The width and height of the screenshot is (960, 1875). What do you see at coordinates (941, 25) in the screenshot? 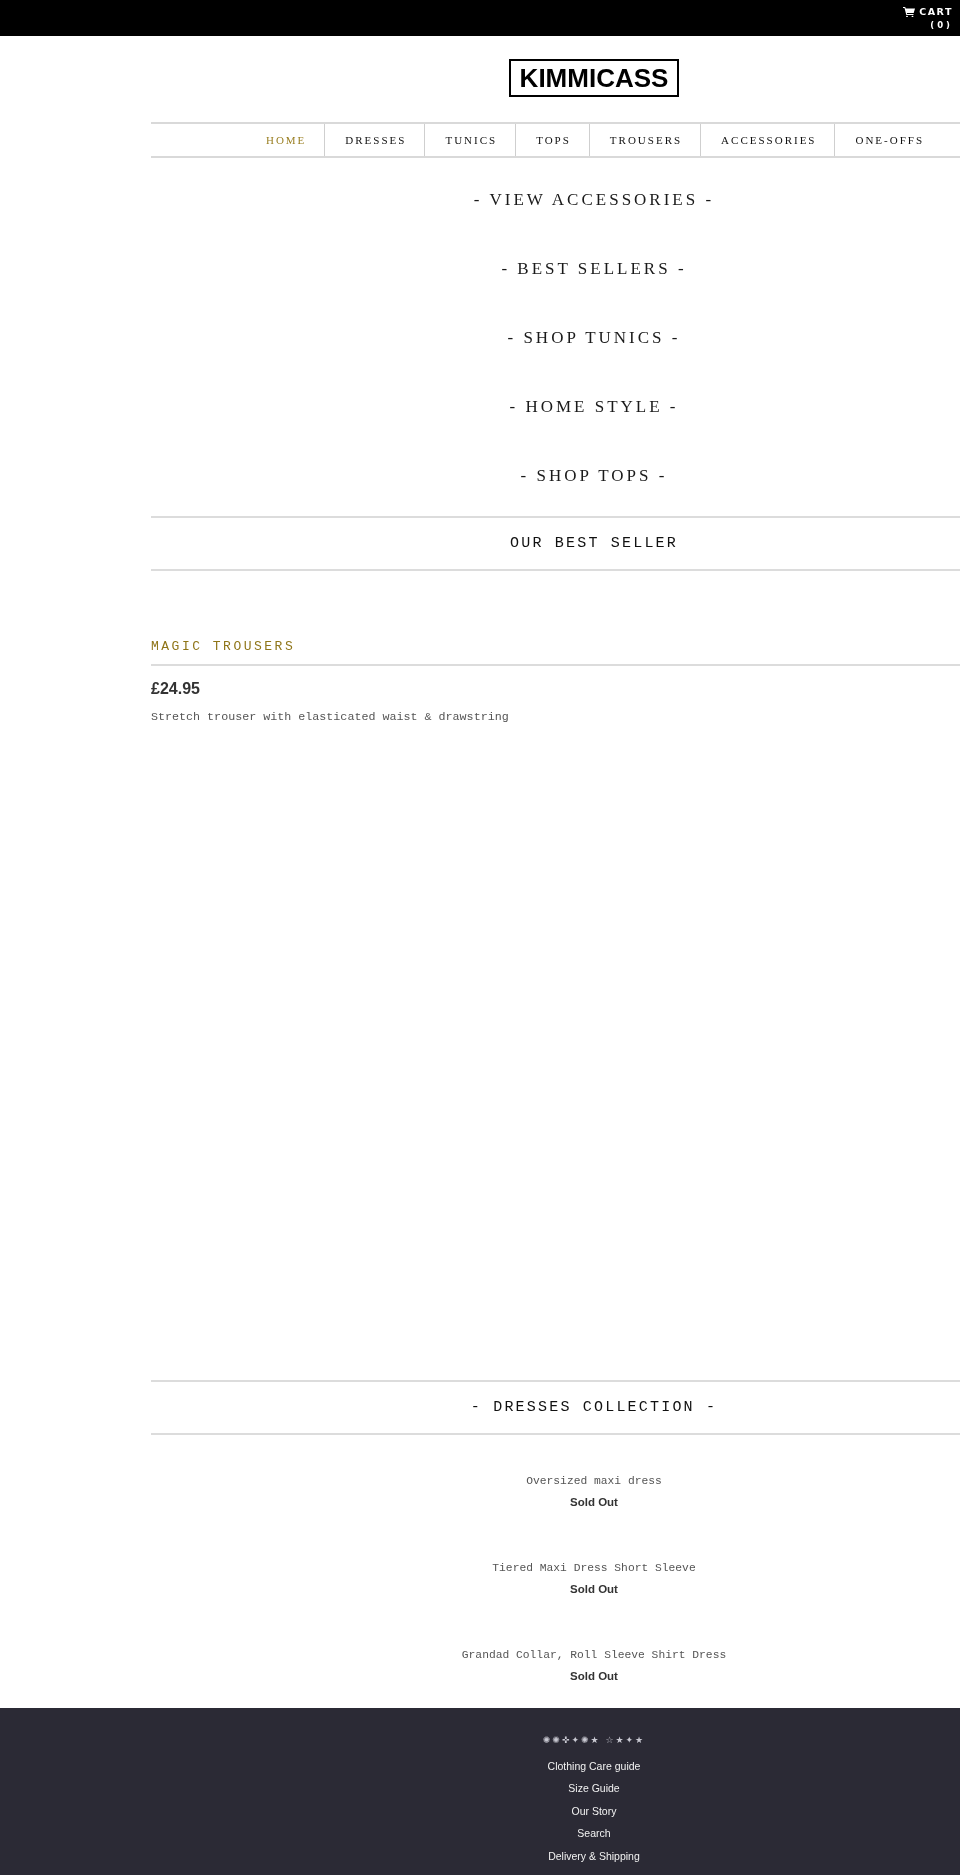
I see `cart-count: (0)` at bounding box center [941, 25].